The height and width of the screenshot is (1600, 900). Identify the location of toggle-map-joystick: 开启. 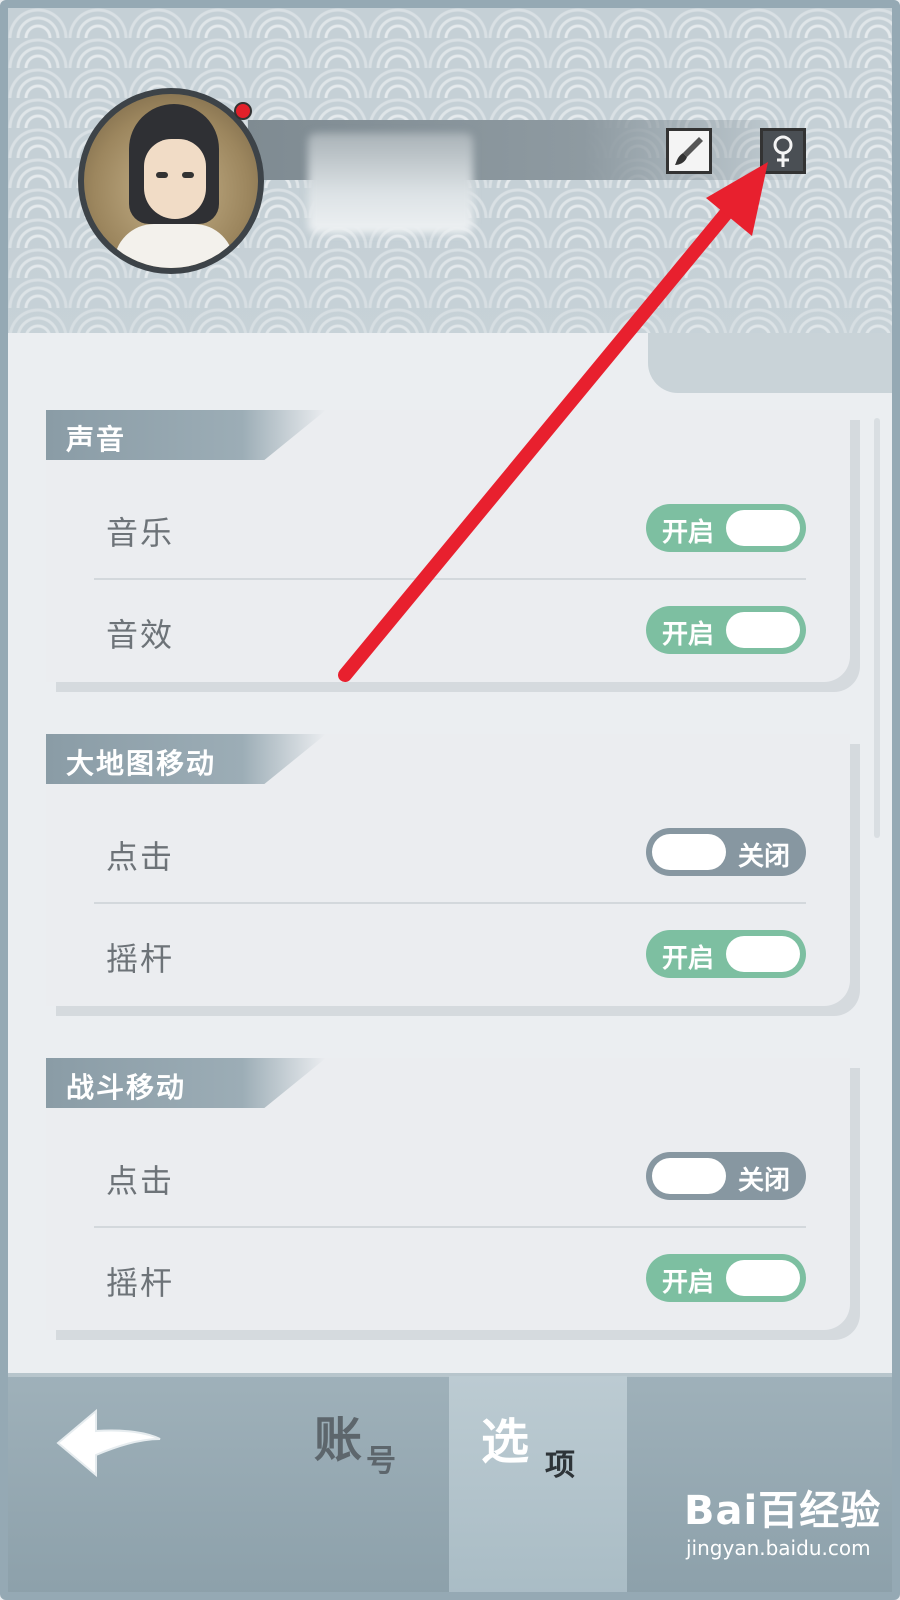
(726, 954).